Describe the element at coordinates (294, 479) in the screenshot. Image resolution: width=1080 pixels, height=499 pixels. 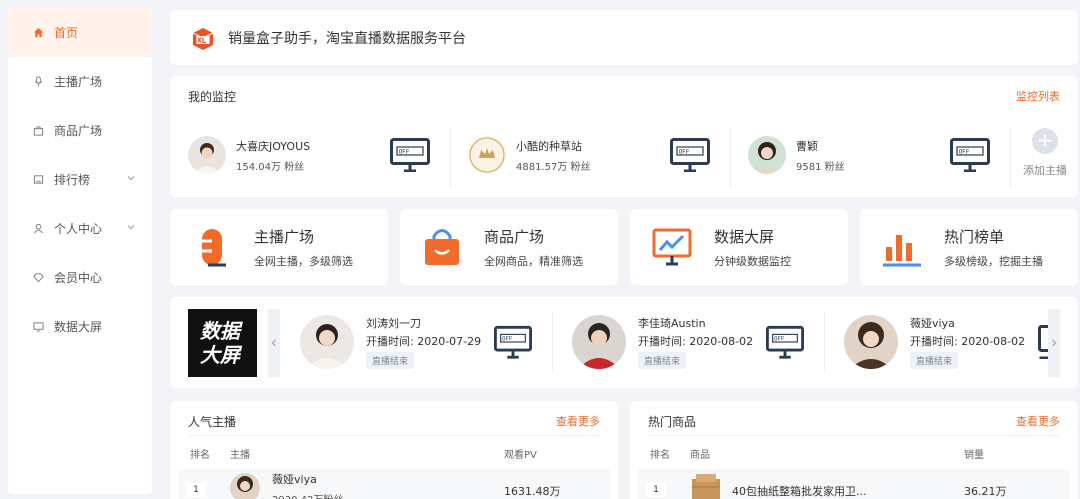
I see `streamer-name: 薇娅viya` at that location.